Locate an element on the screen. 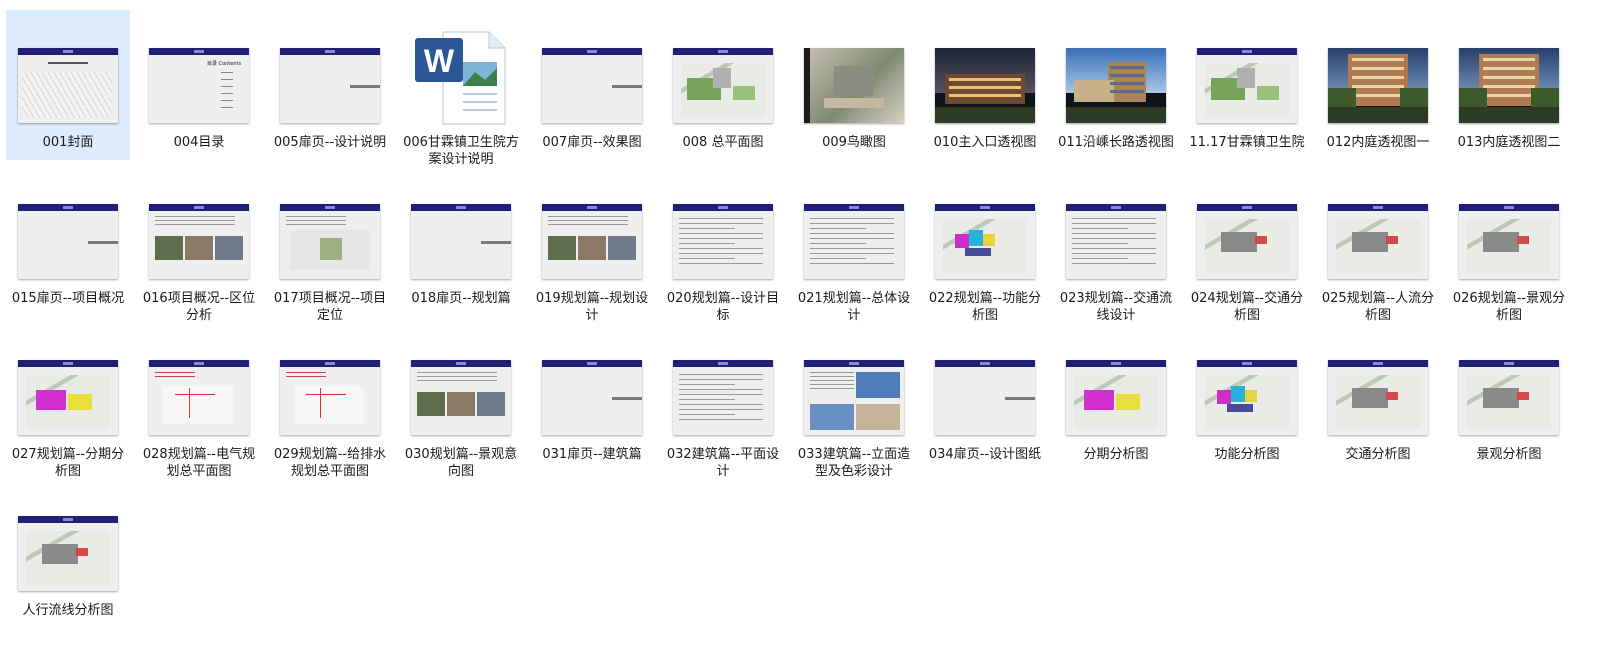  file-name-label: 006甘霖镇卫生院方案设计说明 is located at coordinates (461, 151).